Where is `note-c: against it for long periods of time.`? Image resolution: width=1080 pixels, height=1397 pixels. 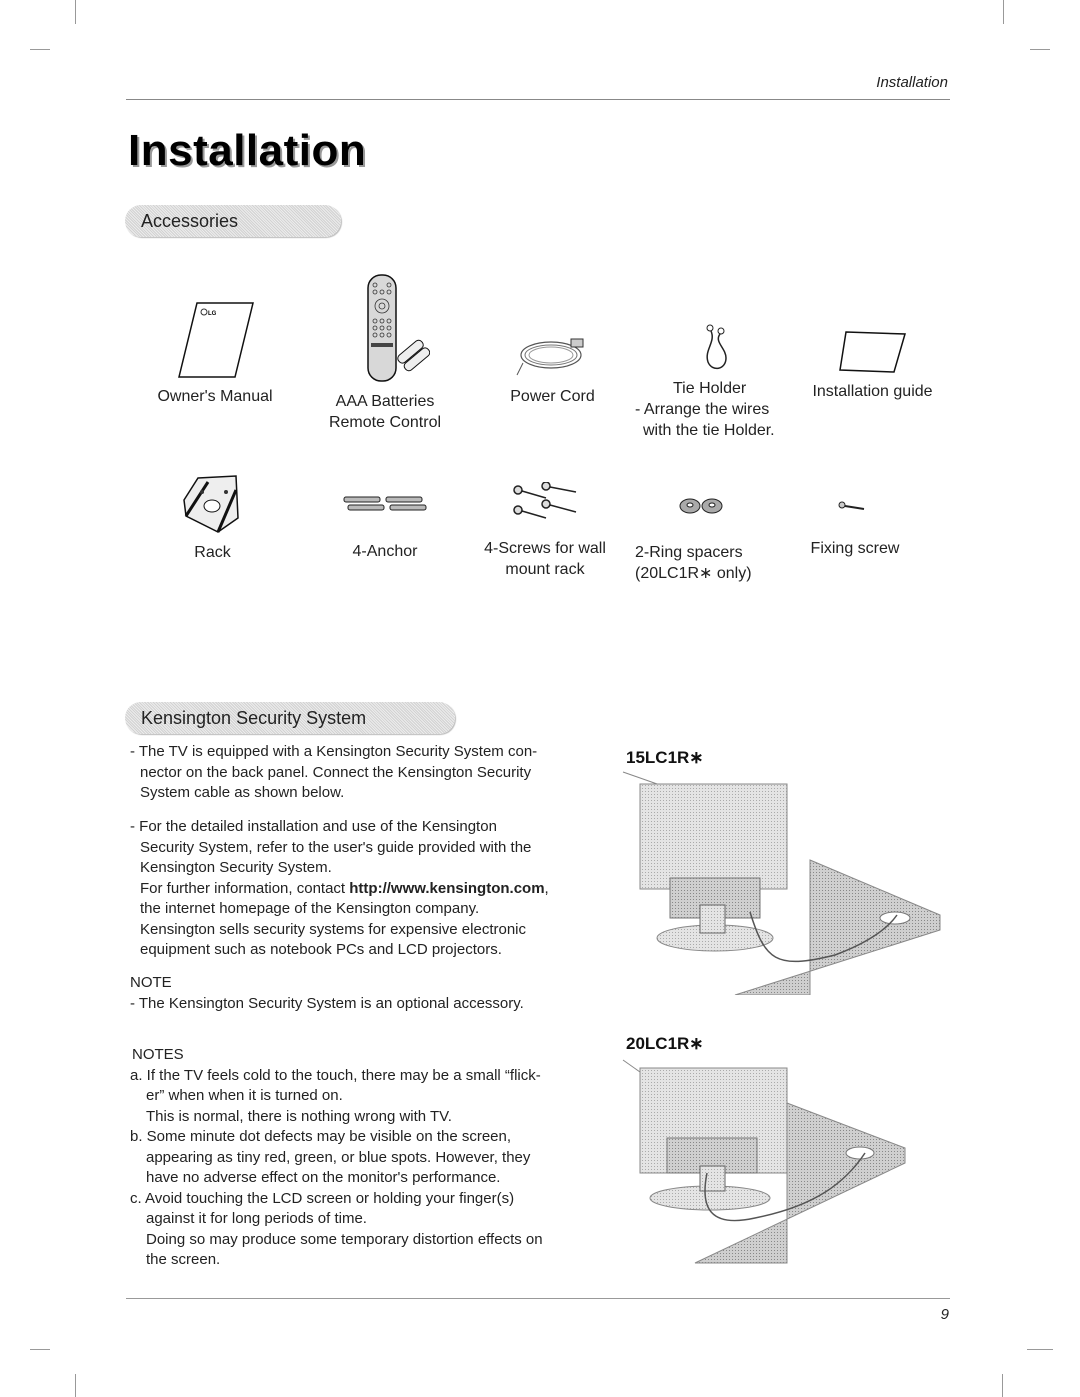
note-c: against it for long periods of time. is located at coordinates (256, 1218).